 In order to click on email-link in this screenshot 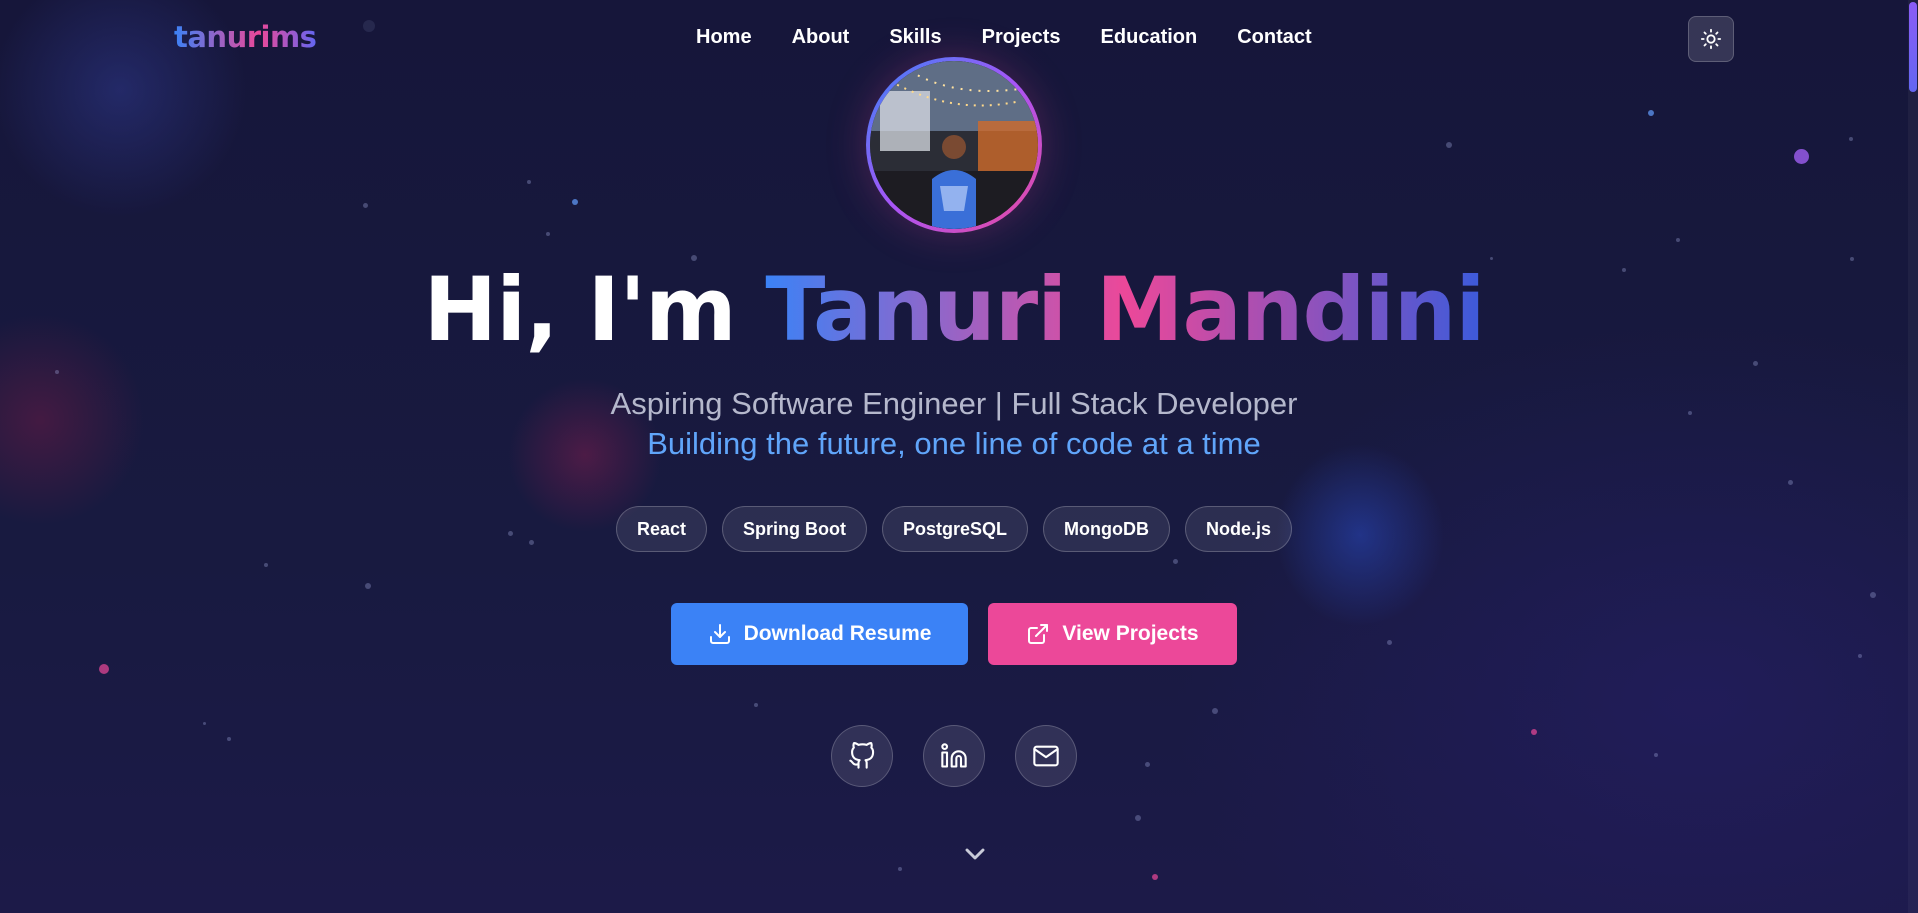, I will do `click(1046, 756)`.